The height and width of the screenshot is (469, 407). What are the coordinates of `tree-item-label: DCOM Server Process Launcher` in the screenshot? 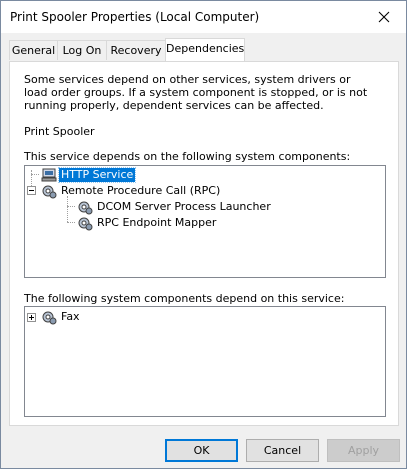 It's located at (184, 206).